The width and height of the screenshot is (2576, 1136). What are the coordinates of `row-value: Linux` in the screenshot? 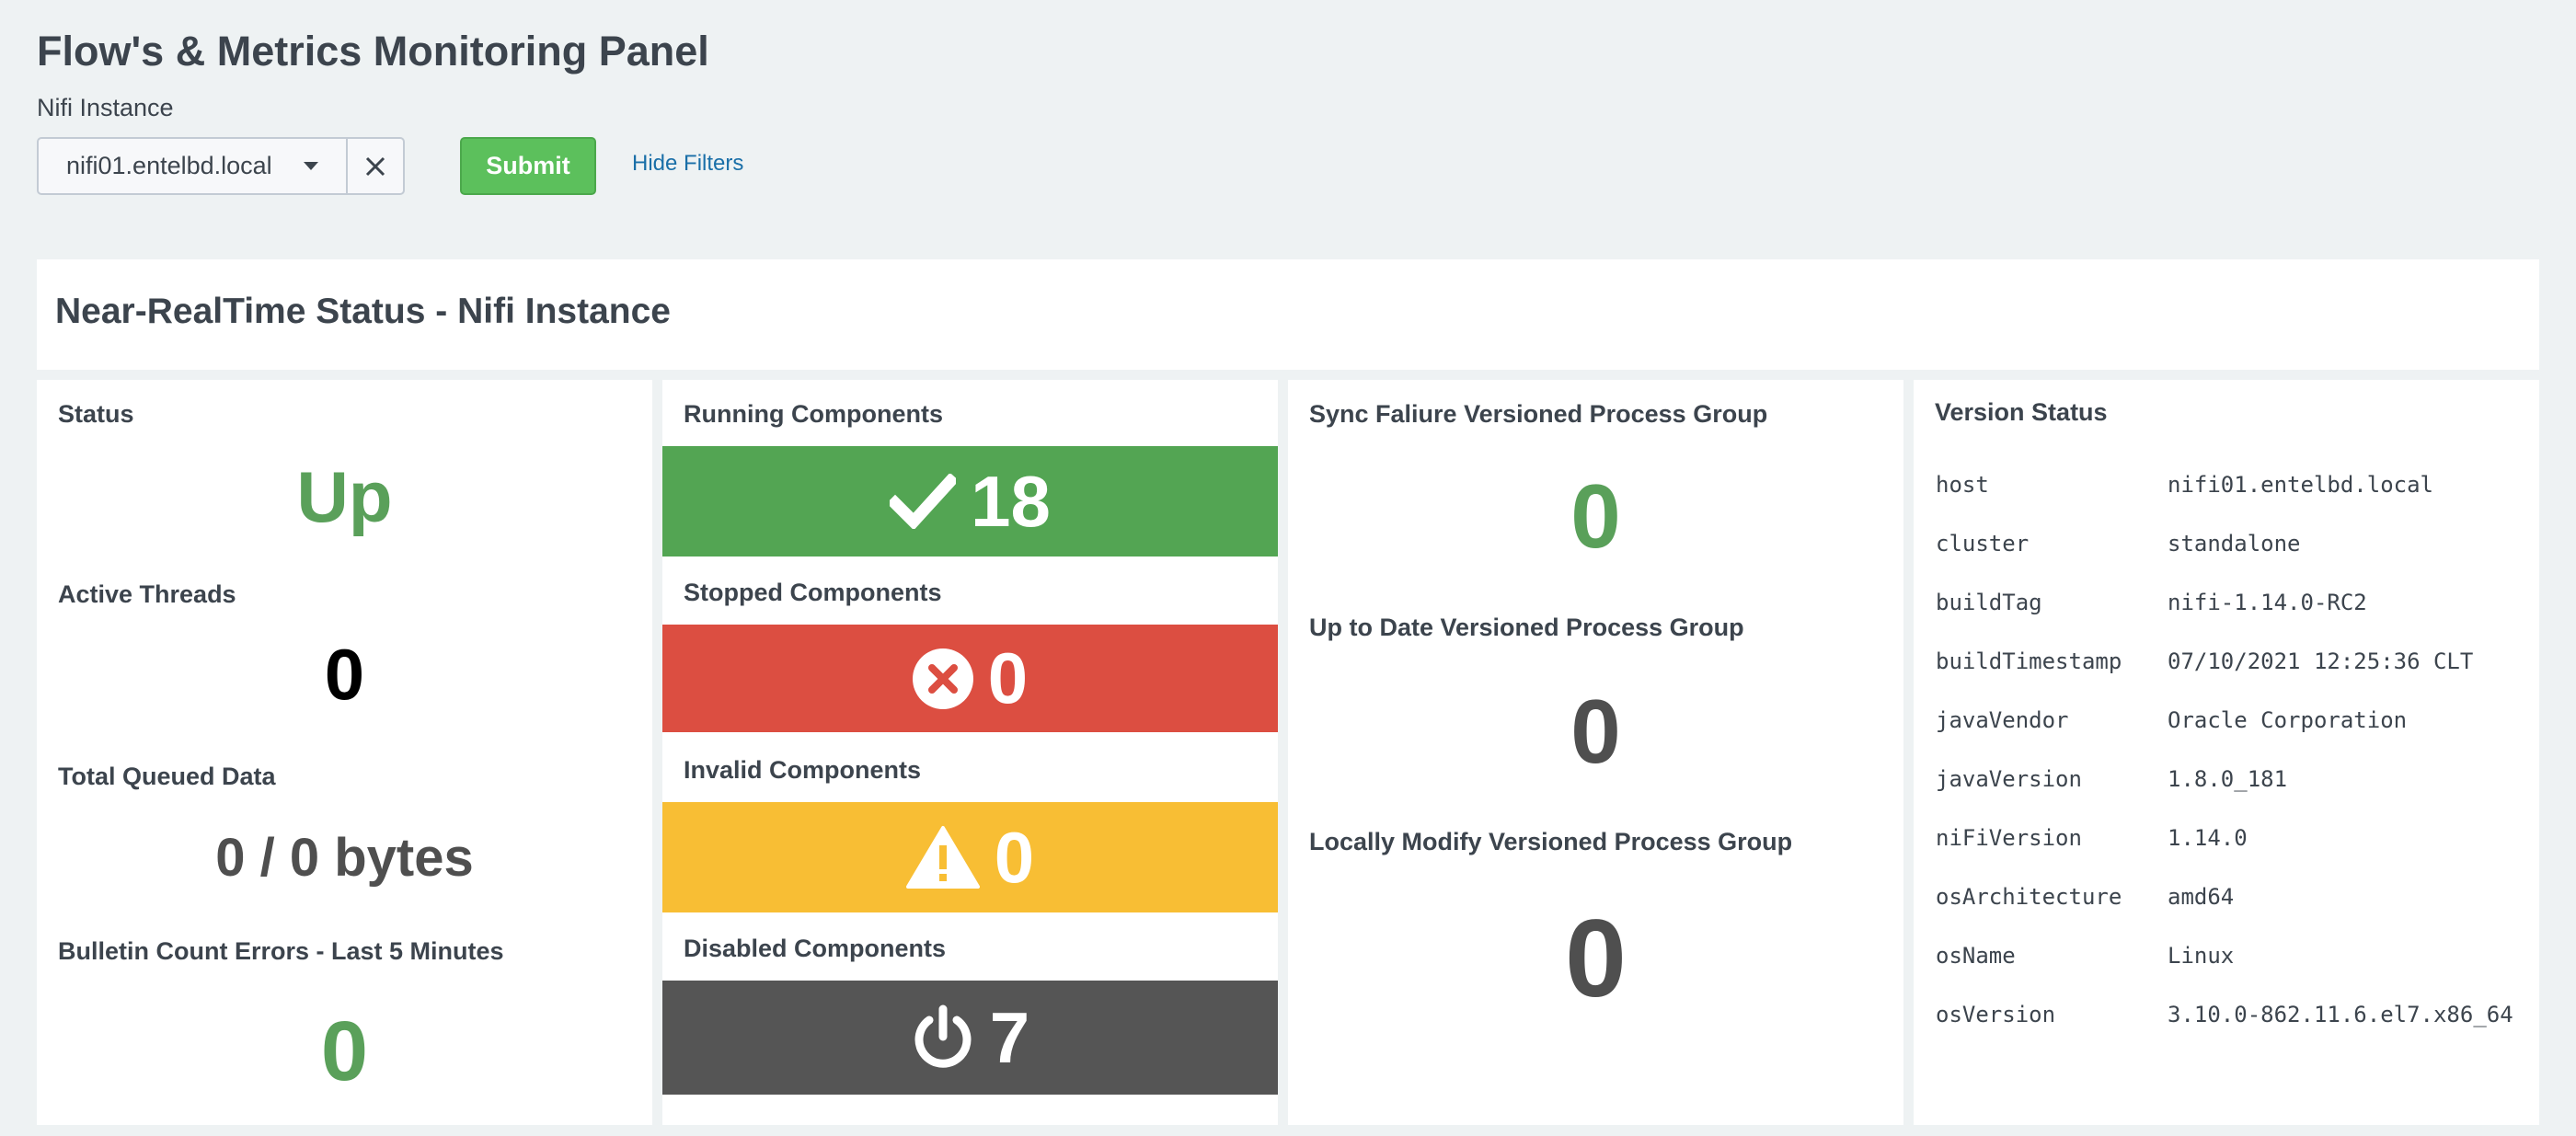 It's located at (2201, 956).